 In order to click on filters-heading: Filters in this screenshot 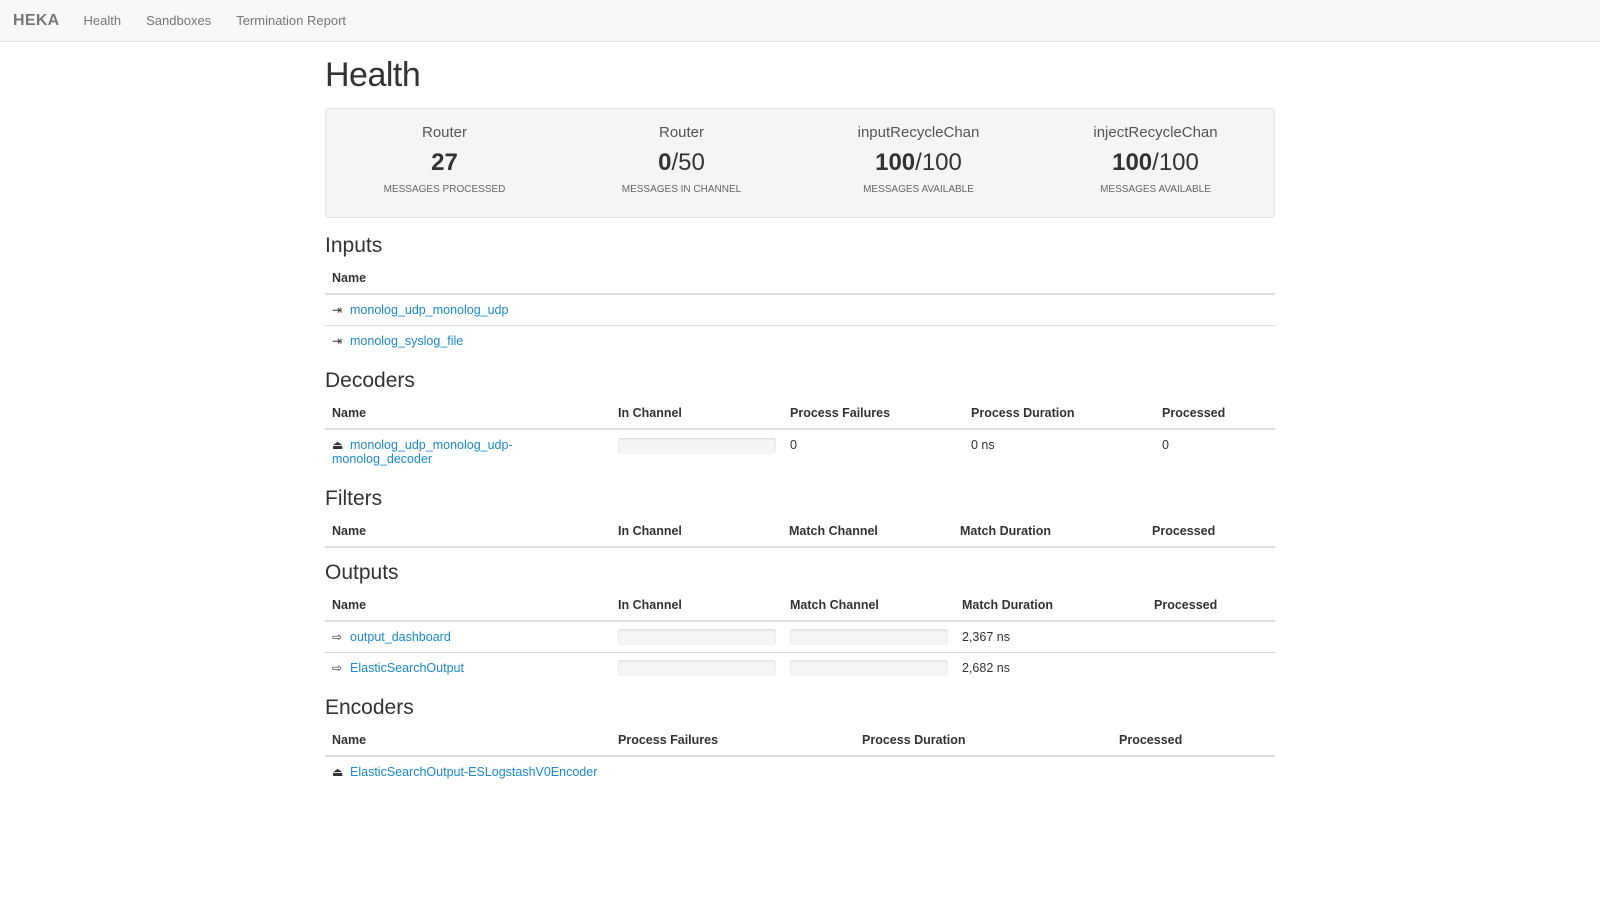, I will do `click(354, 498)`.